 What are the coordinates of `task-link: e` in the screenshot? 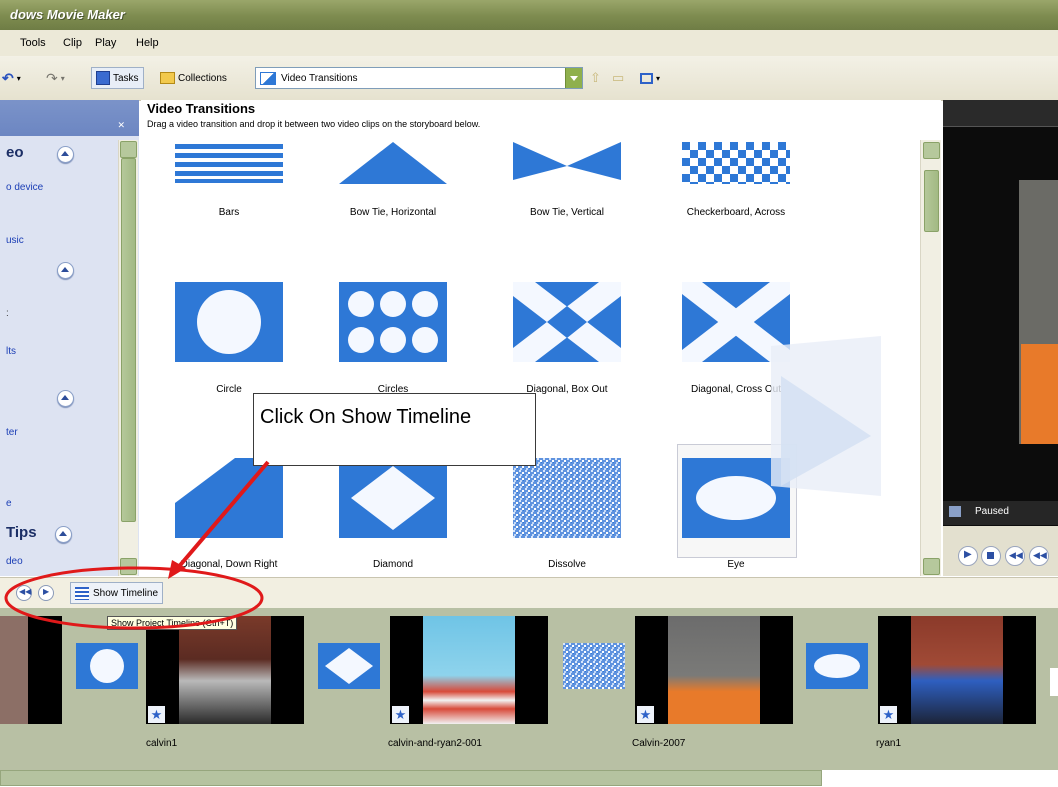 It's located at (9, 503).